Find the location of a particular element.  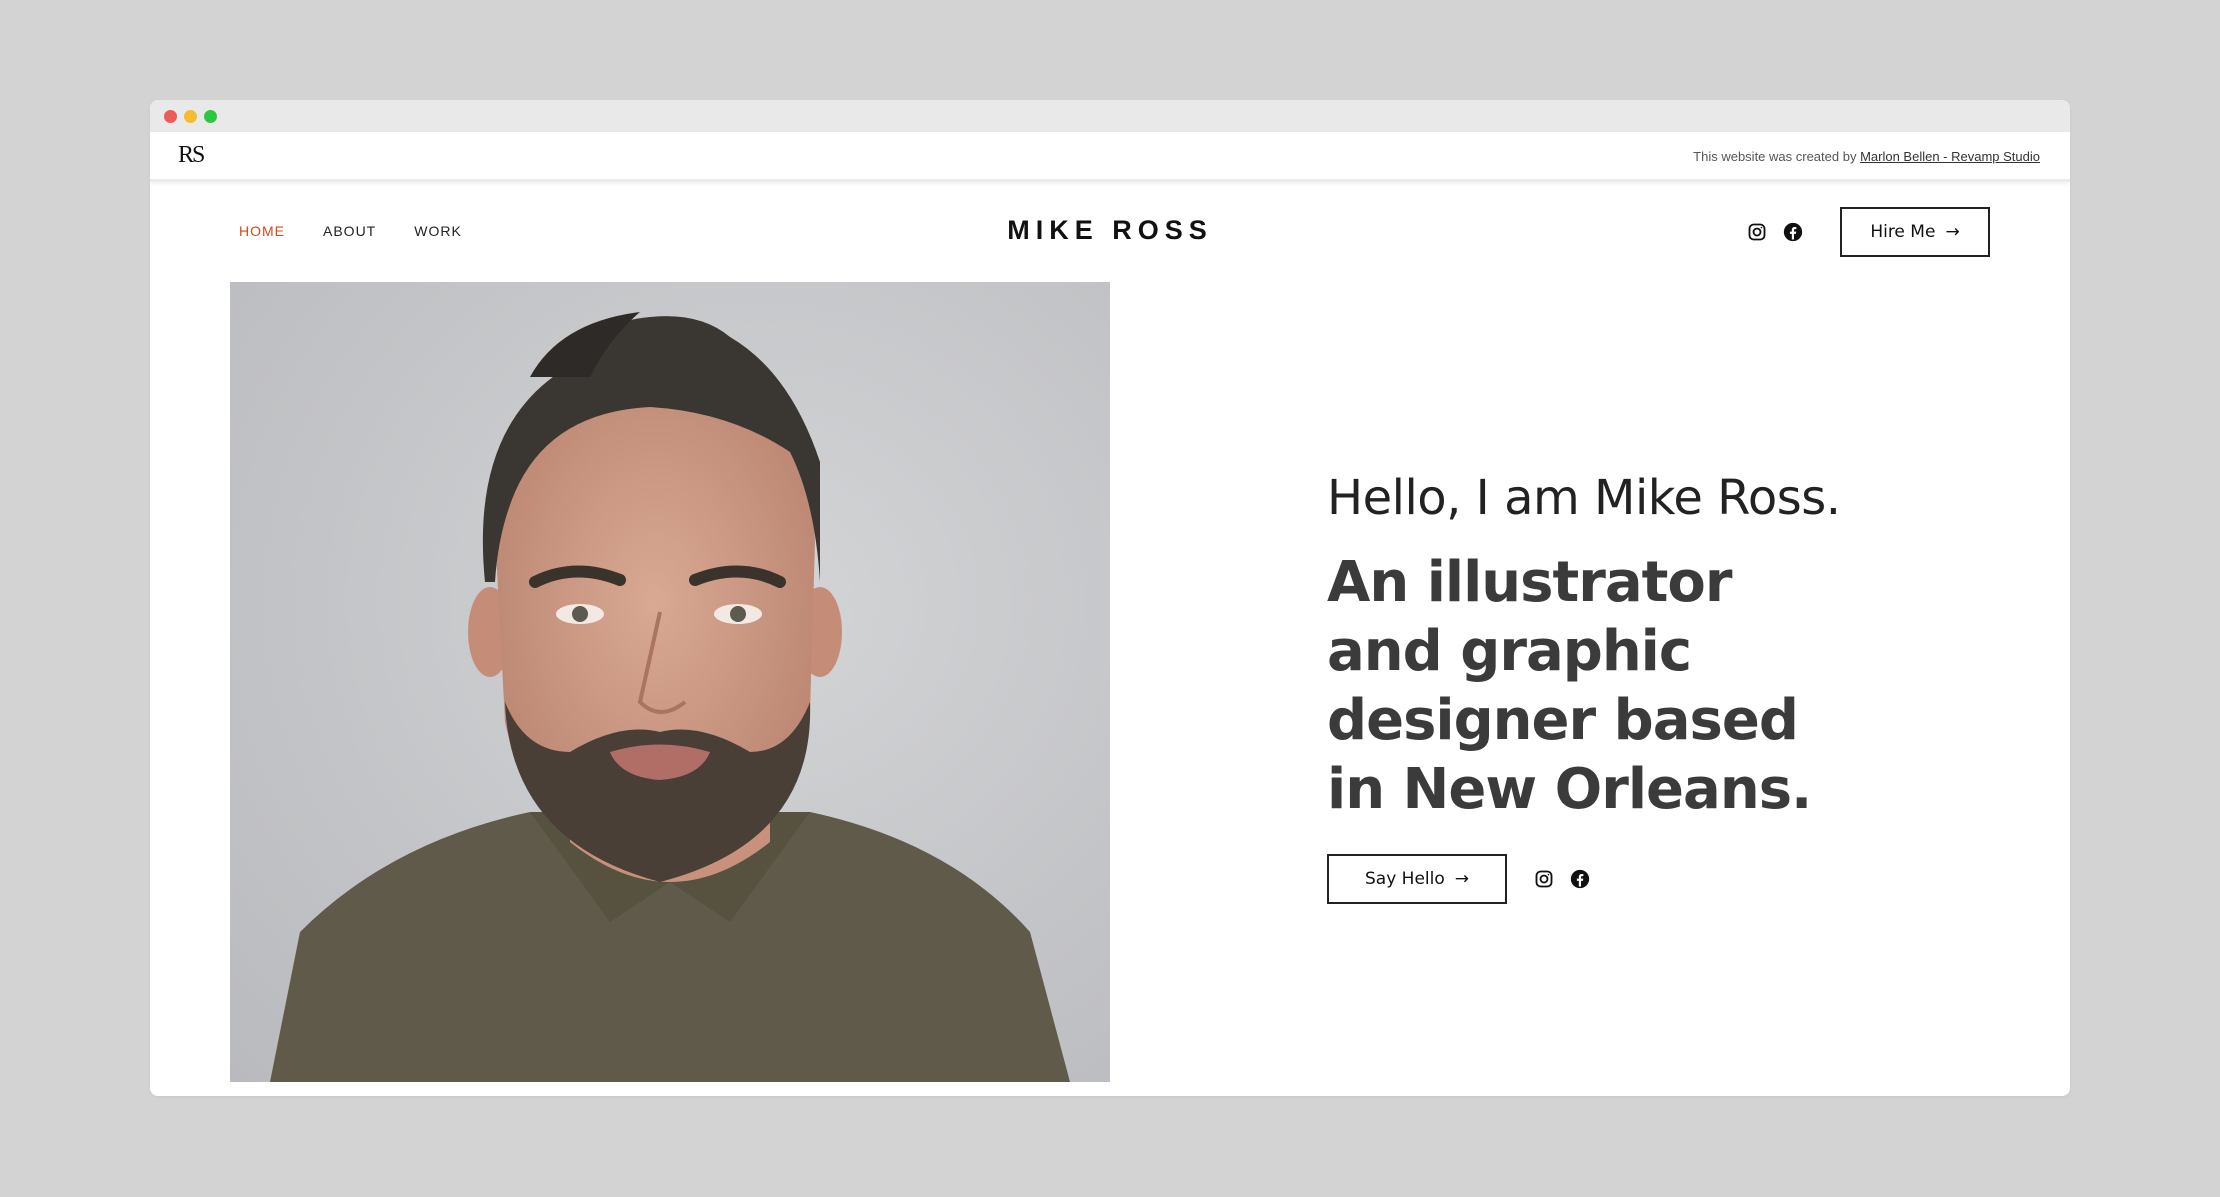

hero-actions: Say Hello → is located at coordinates (1607, 879).